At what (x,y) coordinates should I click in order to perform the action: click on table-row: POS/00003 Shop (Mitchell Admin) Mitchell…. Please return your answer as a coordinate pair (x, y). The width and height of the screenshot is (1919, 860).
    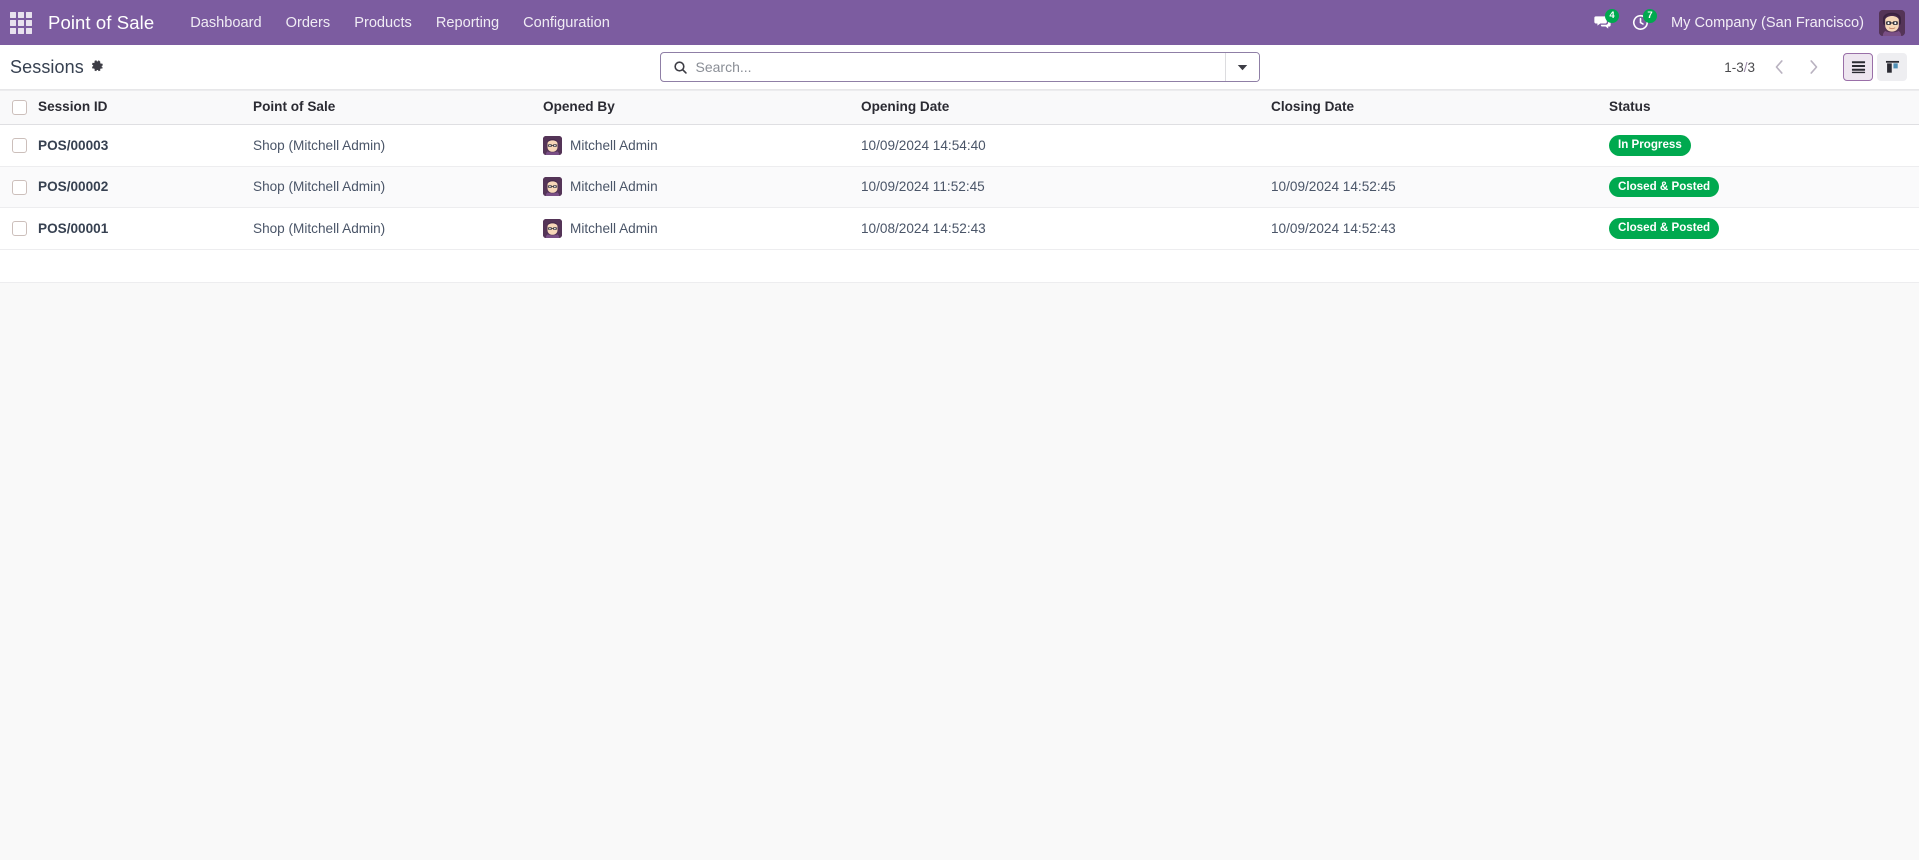
    Looking at the image, I should click on (959, 145).